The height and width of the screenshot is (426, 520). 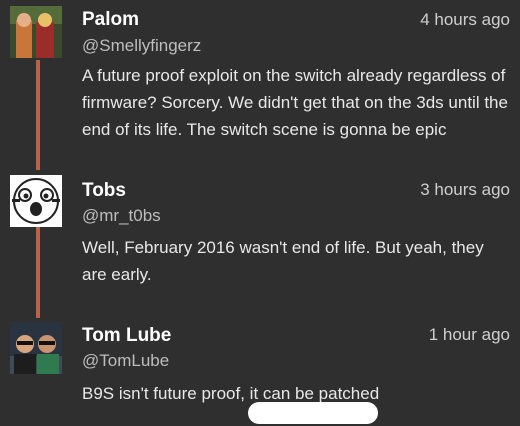 What do you see at coordinates (313, 413) in the screenshot?
I see `redaction-mark` at bounding box center [313, 413].